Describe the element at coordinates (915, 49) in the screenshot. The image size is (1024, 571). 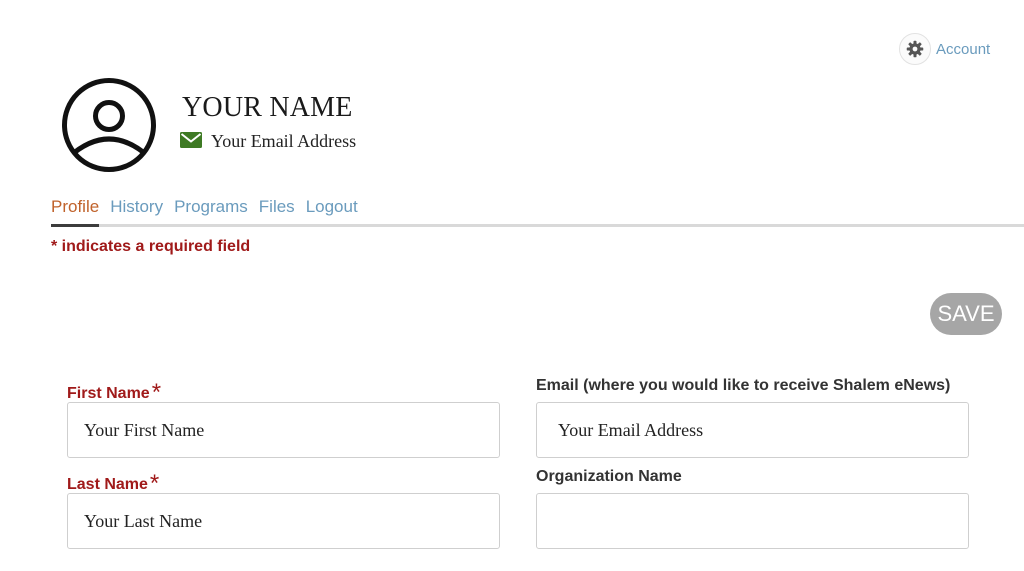
I see `gear-icon` at that location.